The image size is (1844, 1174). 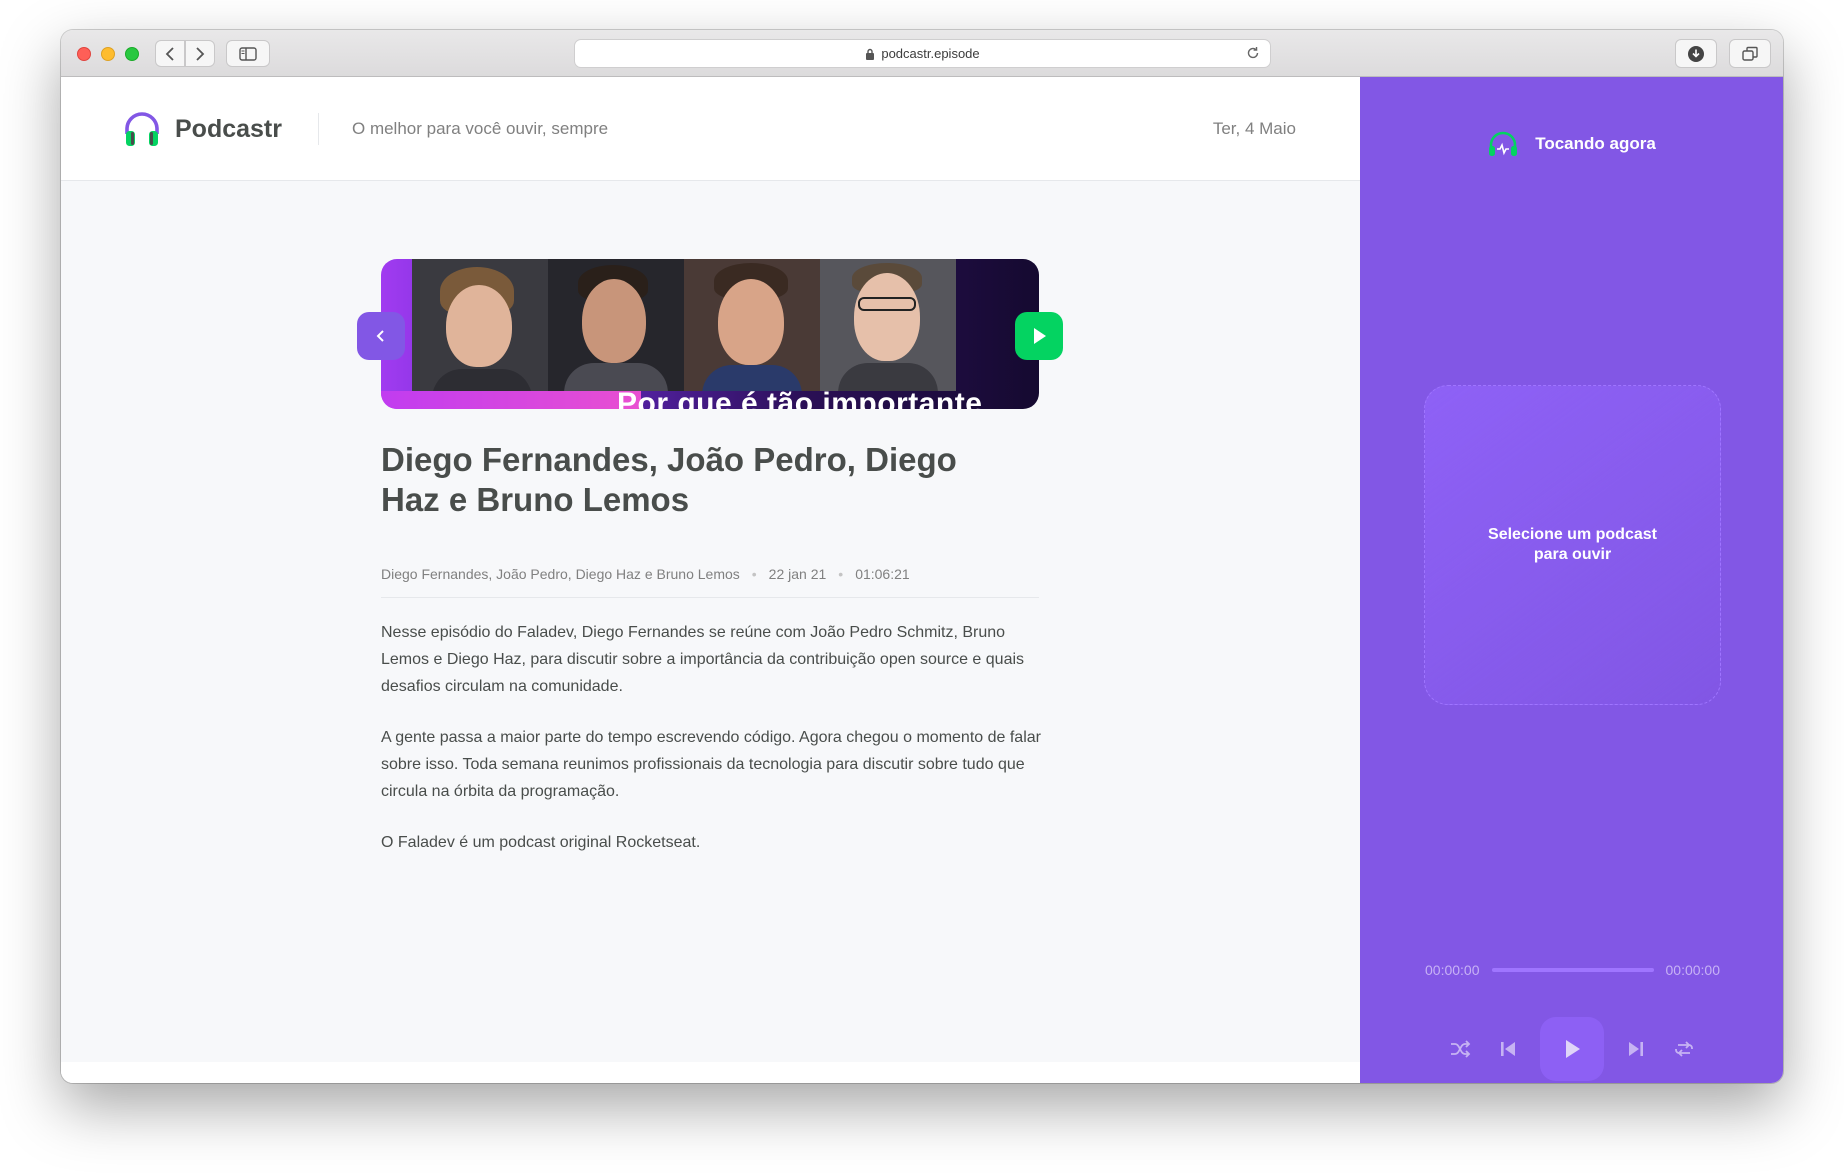 I want to click on minimize-window-button, so click(x=108, y=54).